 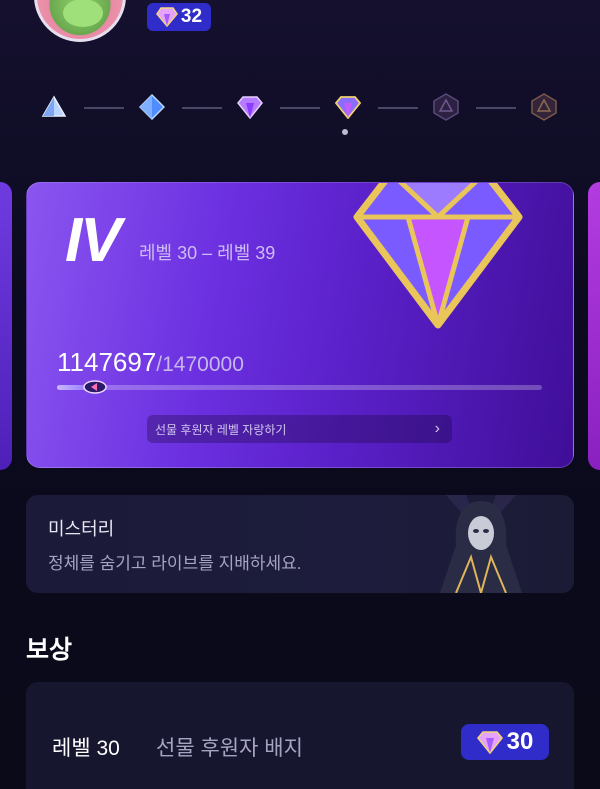 What do you see at coordinates (86, 748) in the screenshot?
I see `reward-level: 레벨 30` at bounding box center [86, 748].